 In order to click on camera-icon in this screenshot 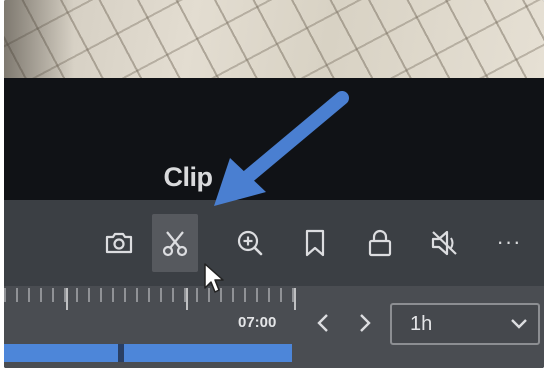, I will do `click(119, 243)`.